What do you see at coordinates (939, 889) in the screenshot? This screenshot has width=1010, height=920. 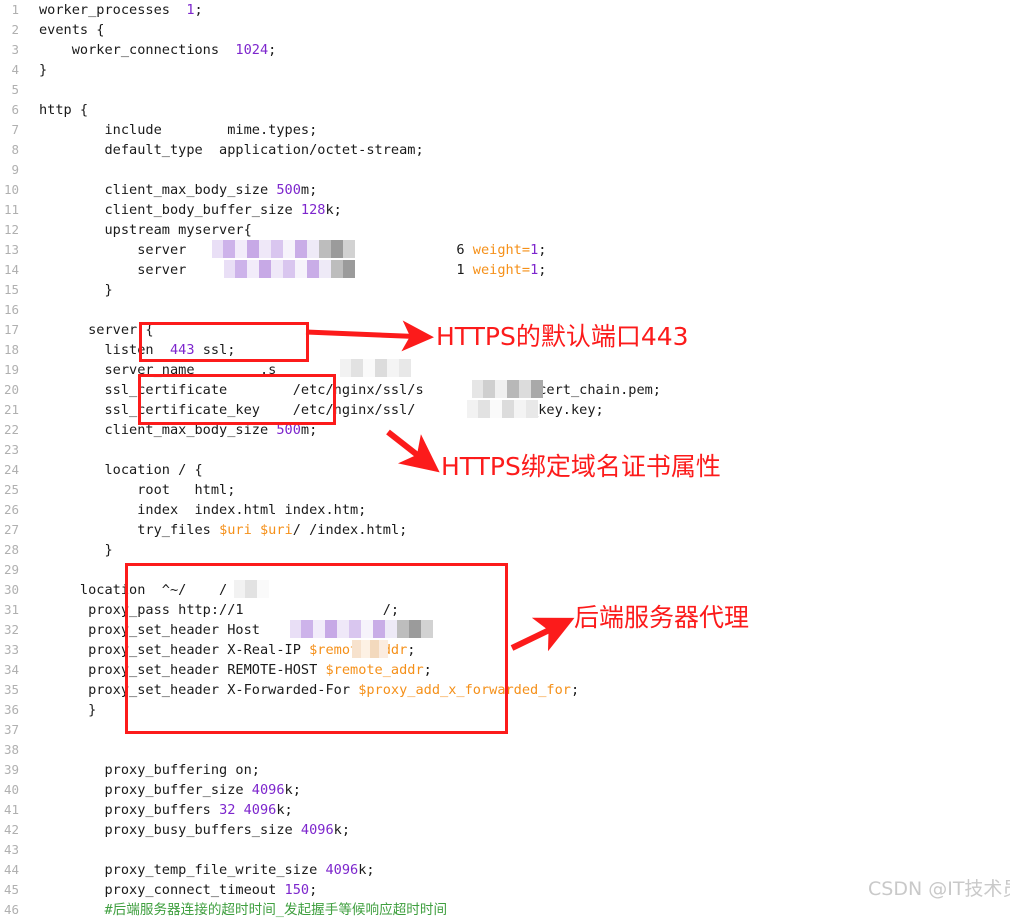 I see `csdn-watermark: CSDN @IT技术员` at bounding box center [939, 889].